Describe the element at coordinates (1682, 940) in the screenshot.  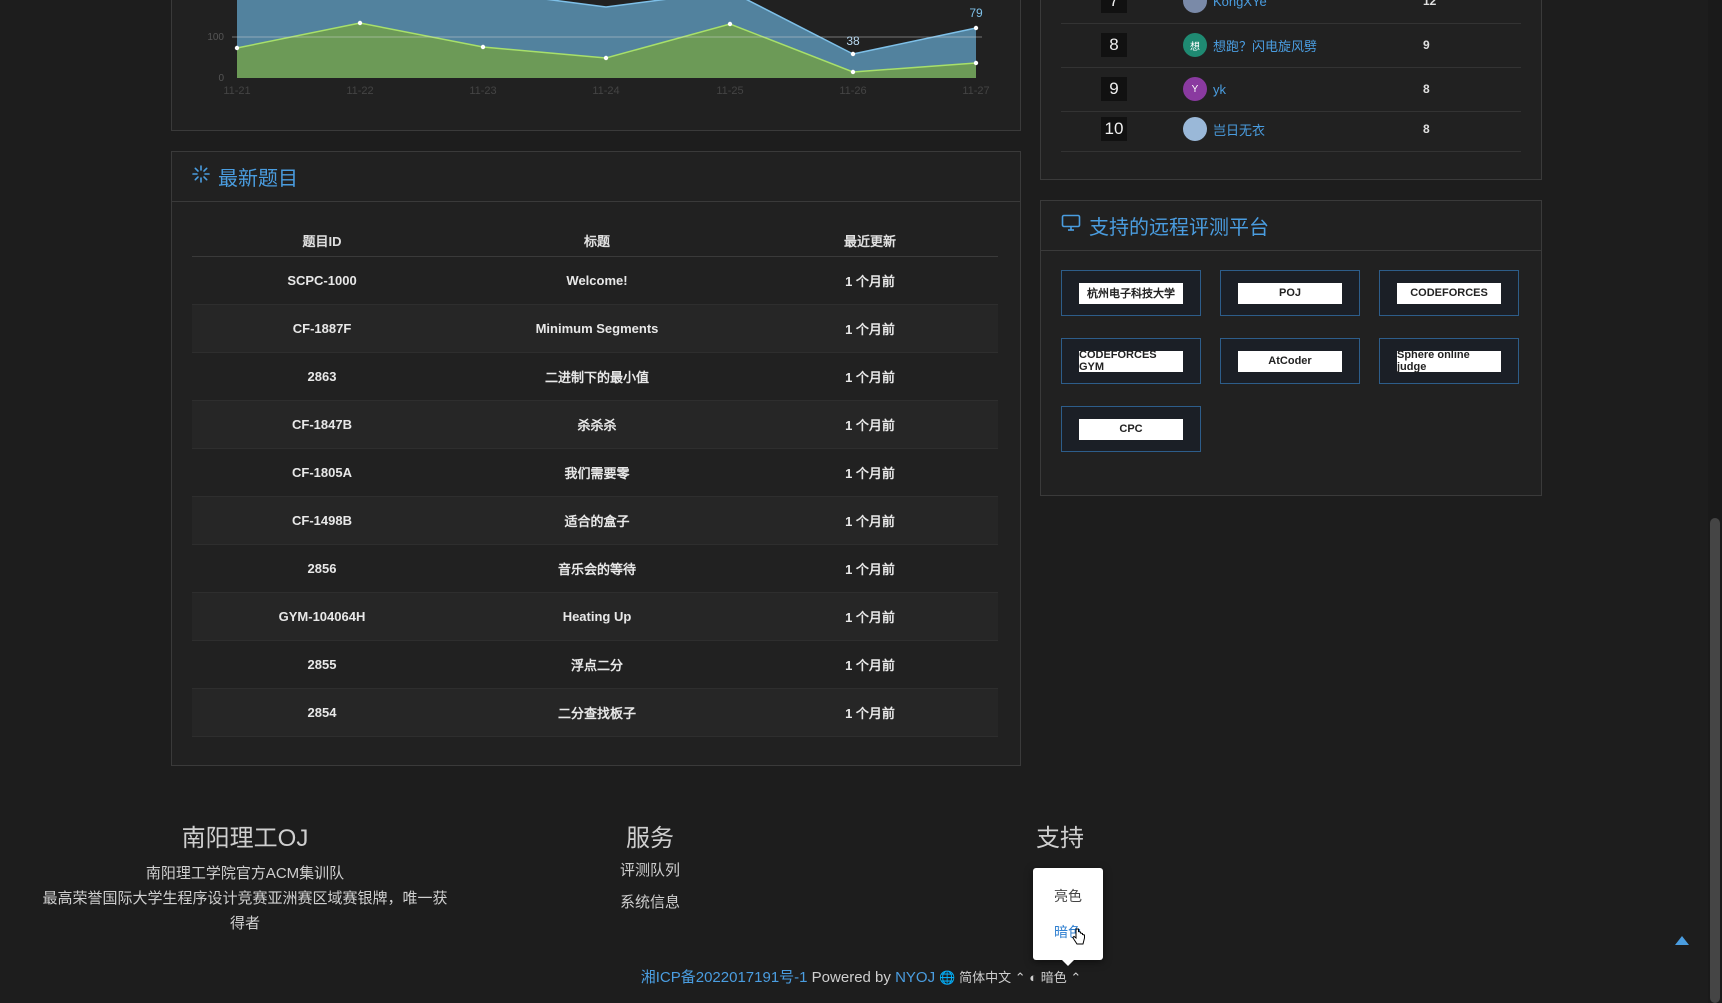
I see `back-to-top-icon` at that location.